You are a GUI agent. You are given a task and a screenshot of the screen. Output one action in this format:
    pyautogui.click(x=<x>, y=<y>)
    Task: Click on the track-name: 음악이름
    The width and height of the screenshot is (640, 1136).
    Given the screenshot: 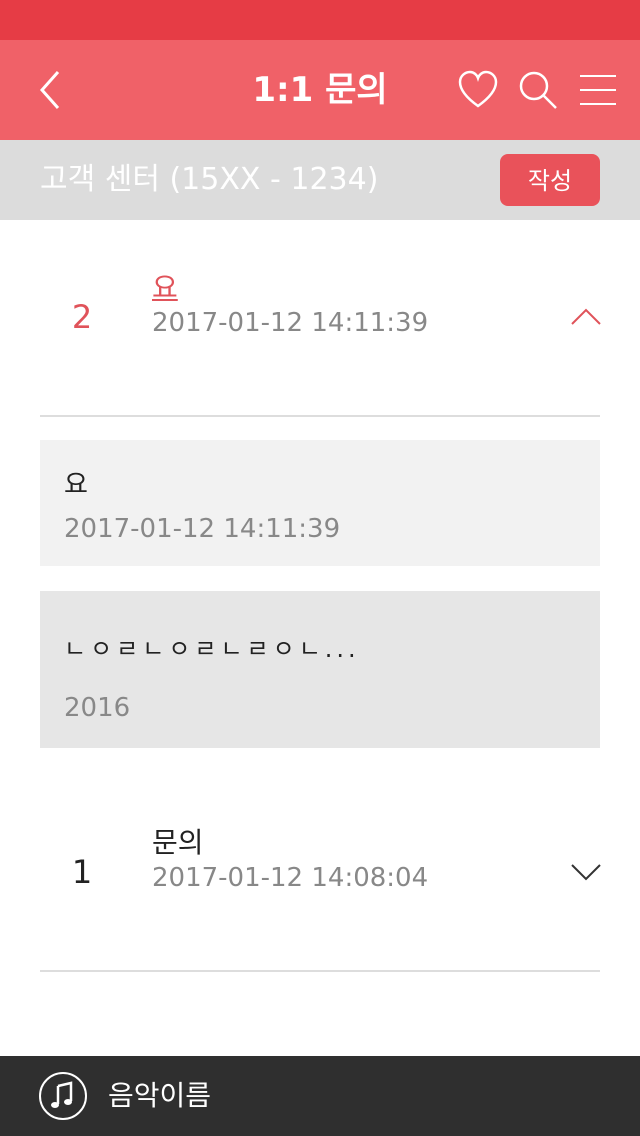 What is the action you would take?
    pyautogui.click(x=160, y=1095)
    